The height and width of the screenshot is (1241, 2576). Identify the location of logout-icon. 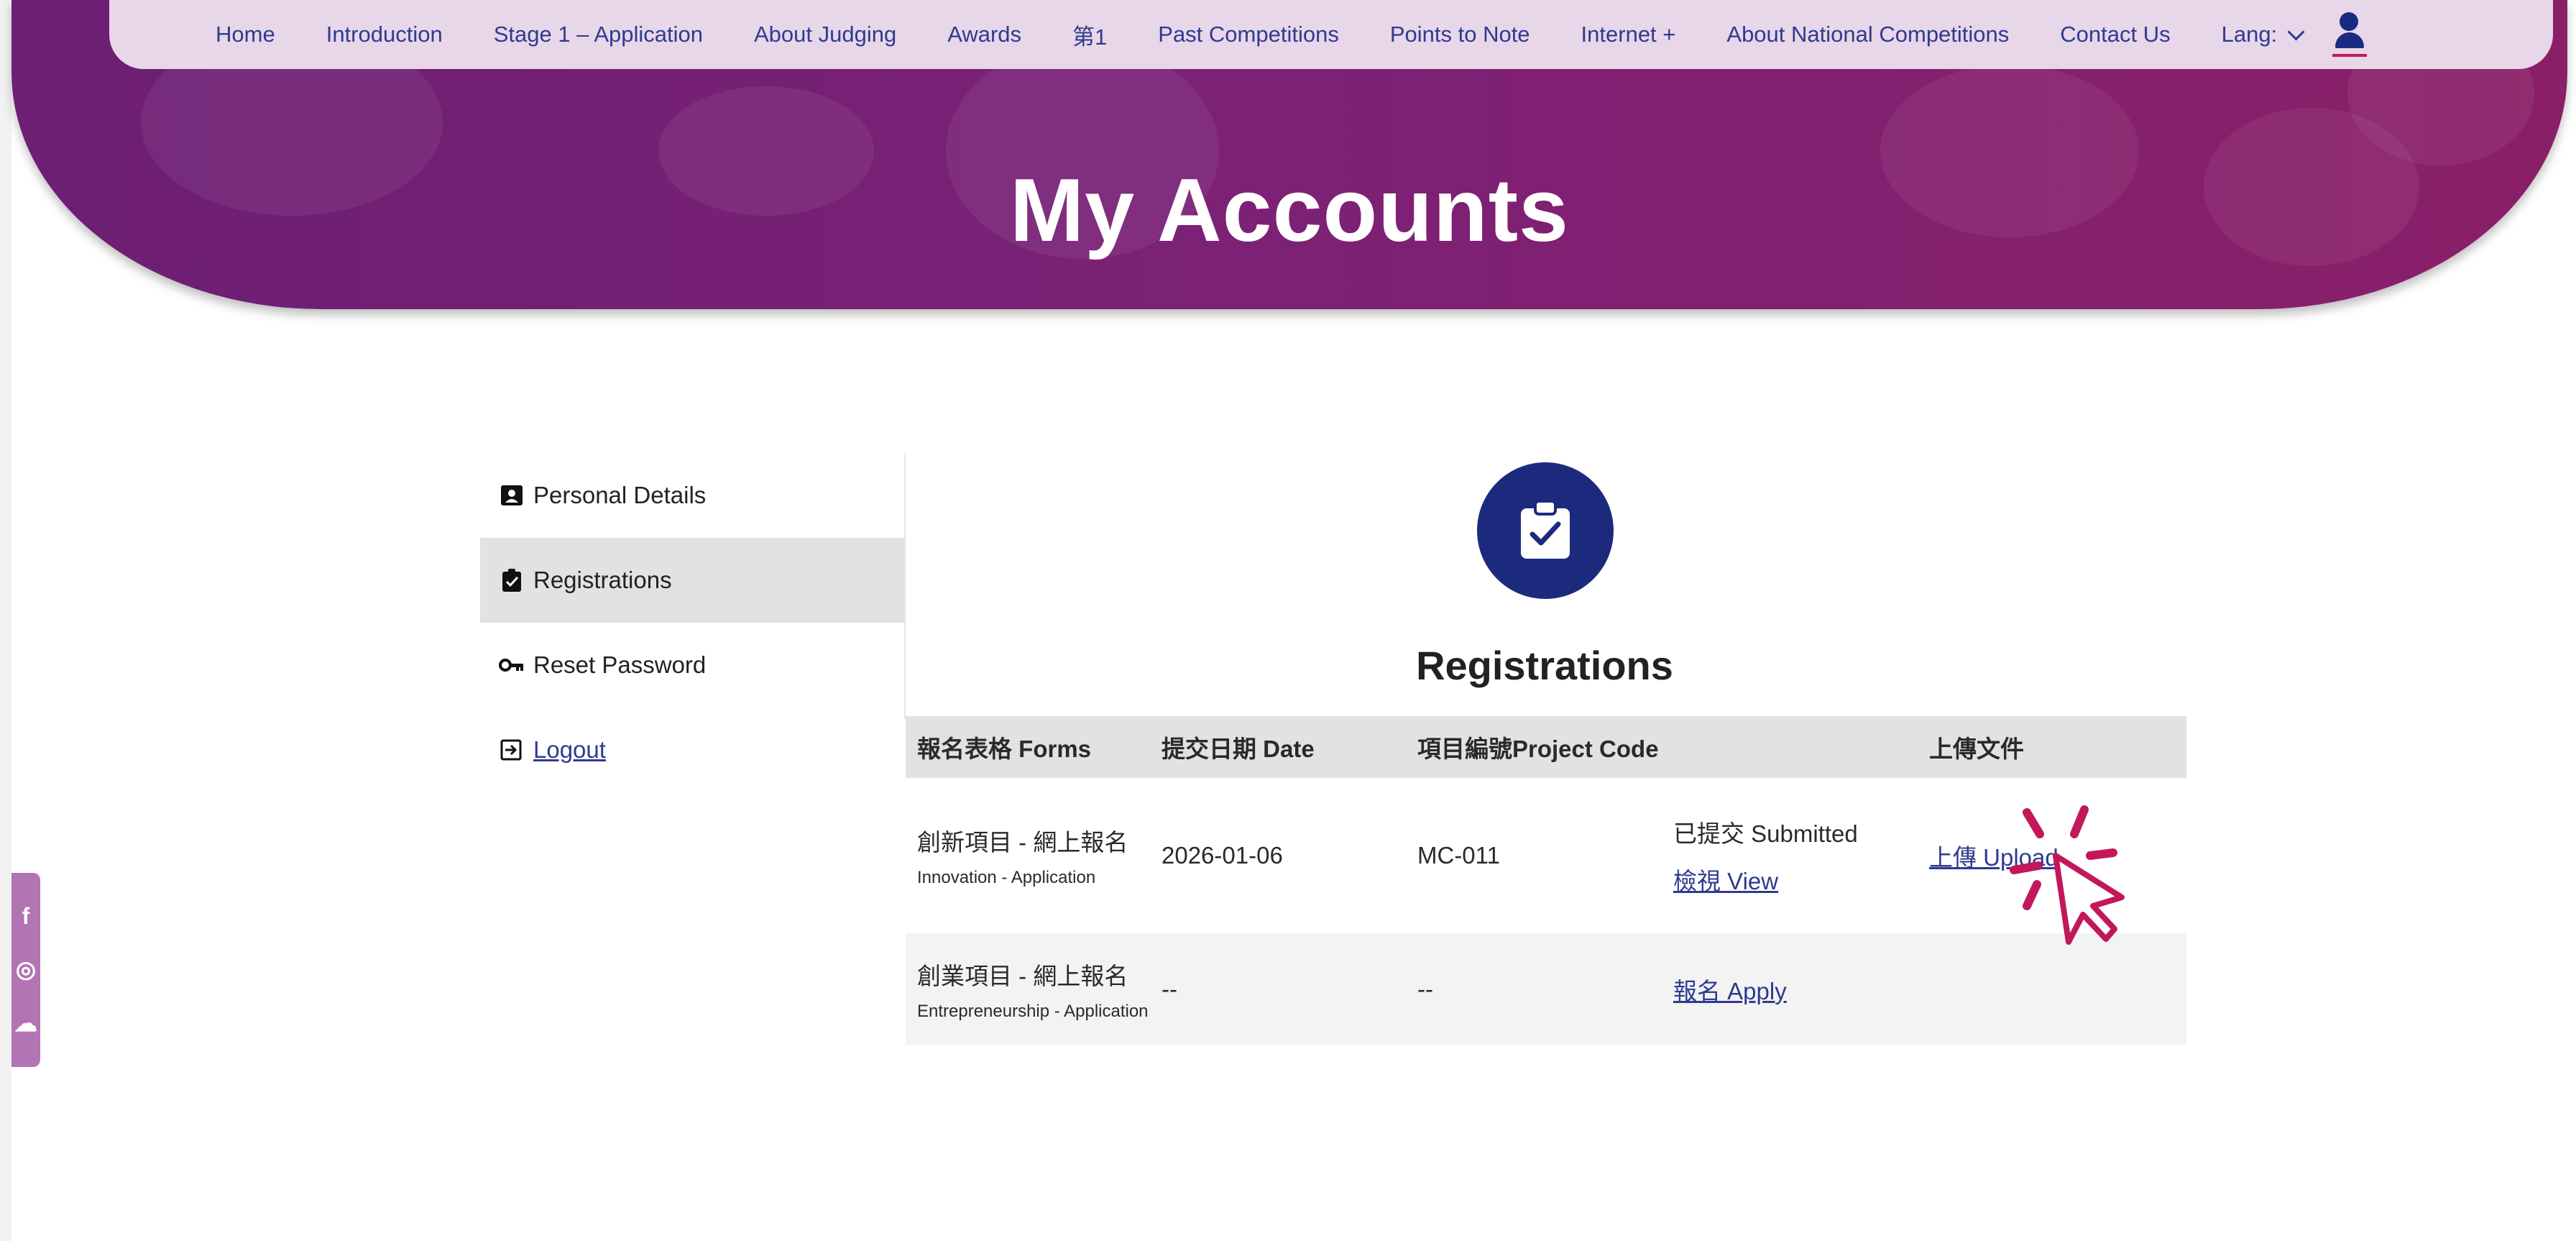
(512, 750).